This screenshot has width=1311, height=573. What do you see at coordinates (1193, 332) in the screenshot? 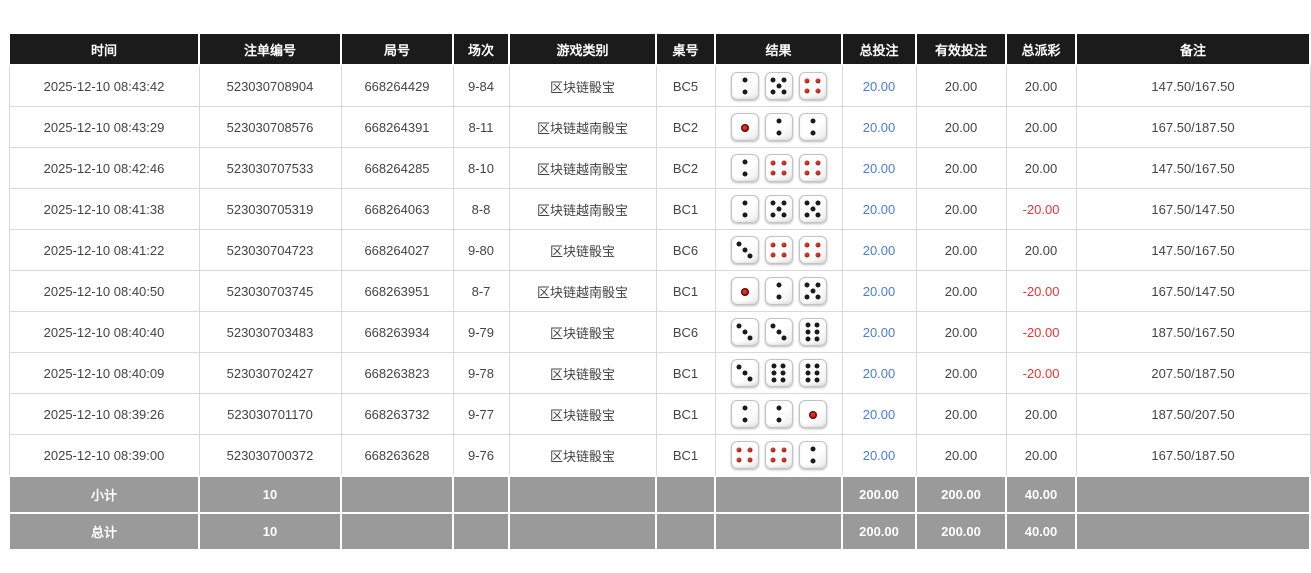
I see `cell-remark: 187.50/167.50` at bounding box center [1193, 332].